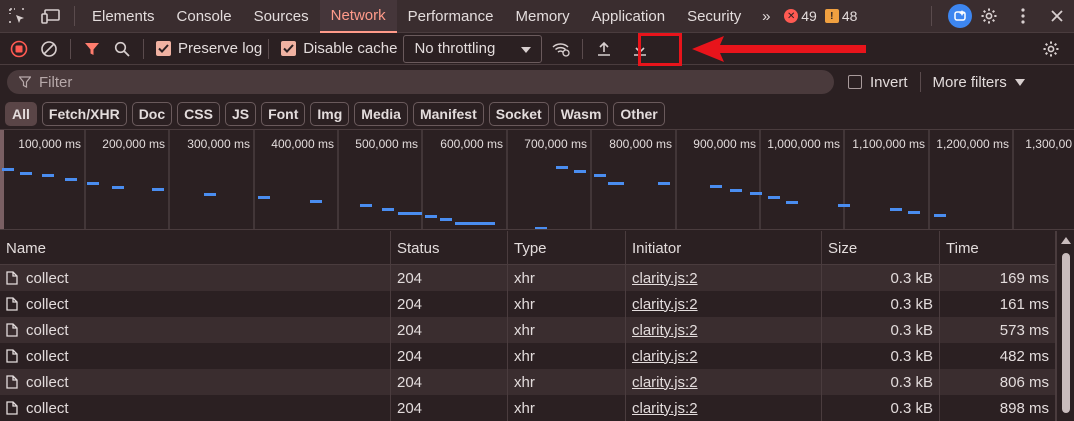  What do you see at coordinates (420, 82) in the screenshot?
I see `filter-input: Filter` at bounding box center [420, 82].